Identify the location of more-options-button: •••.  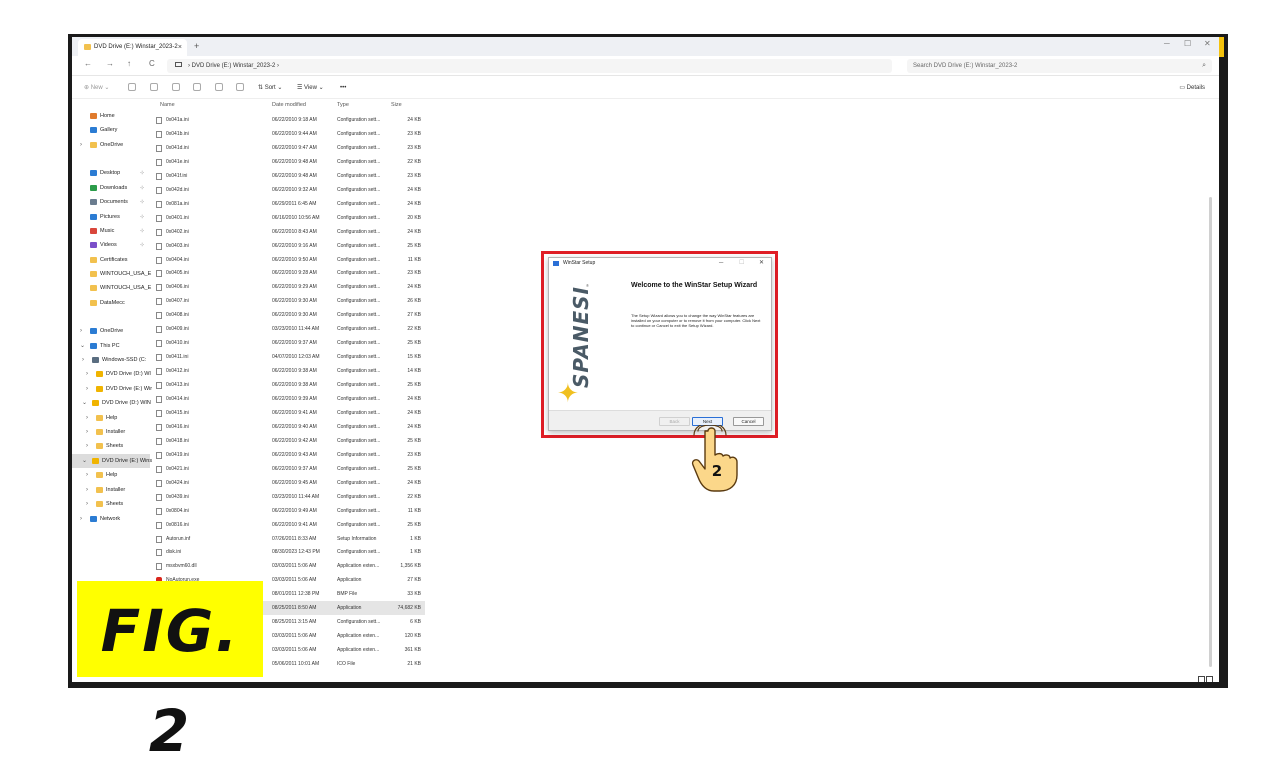
(343, 88).